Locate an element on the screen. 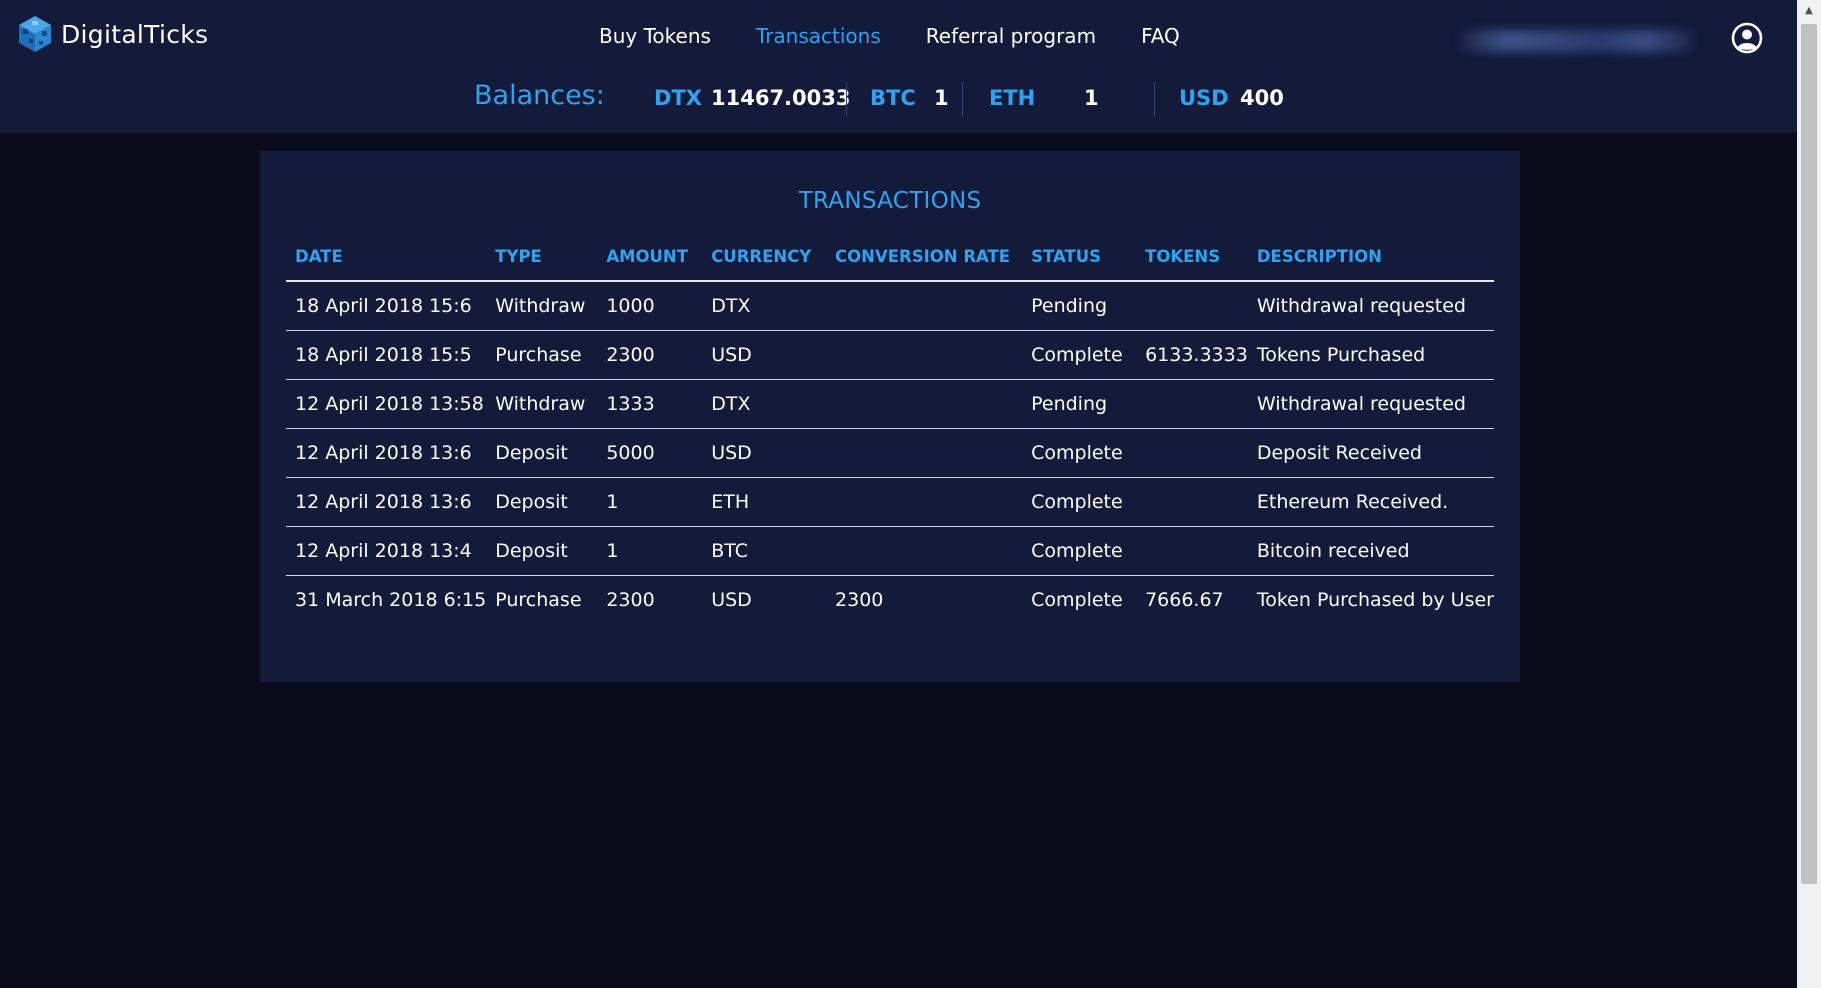  nav-faq: FAQ is located at coordinates (1160, 36).